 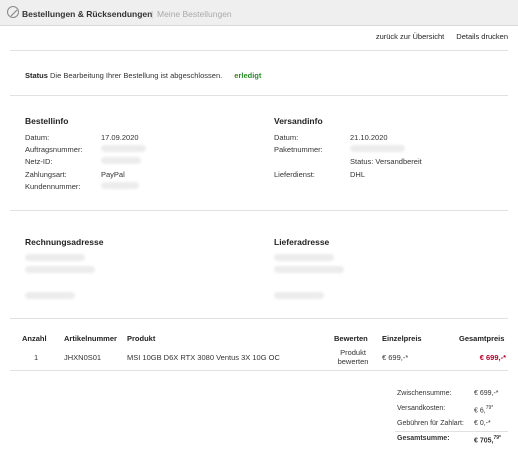 What do you see at coordinates (421, 408) in the screenshot?
I see `shipping-cost-label: Versandkosten:` at bounding box center [421, 408].